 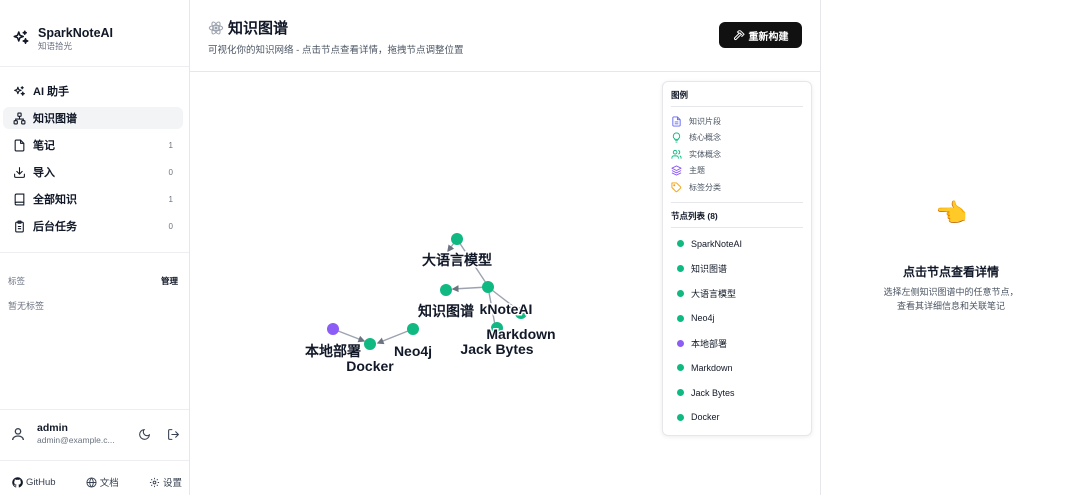 I want to click on legend-item-label: 知识片段, so click(x=705, y=121).